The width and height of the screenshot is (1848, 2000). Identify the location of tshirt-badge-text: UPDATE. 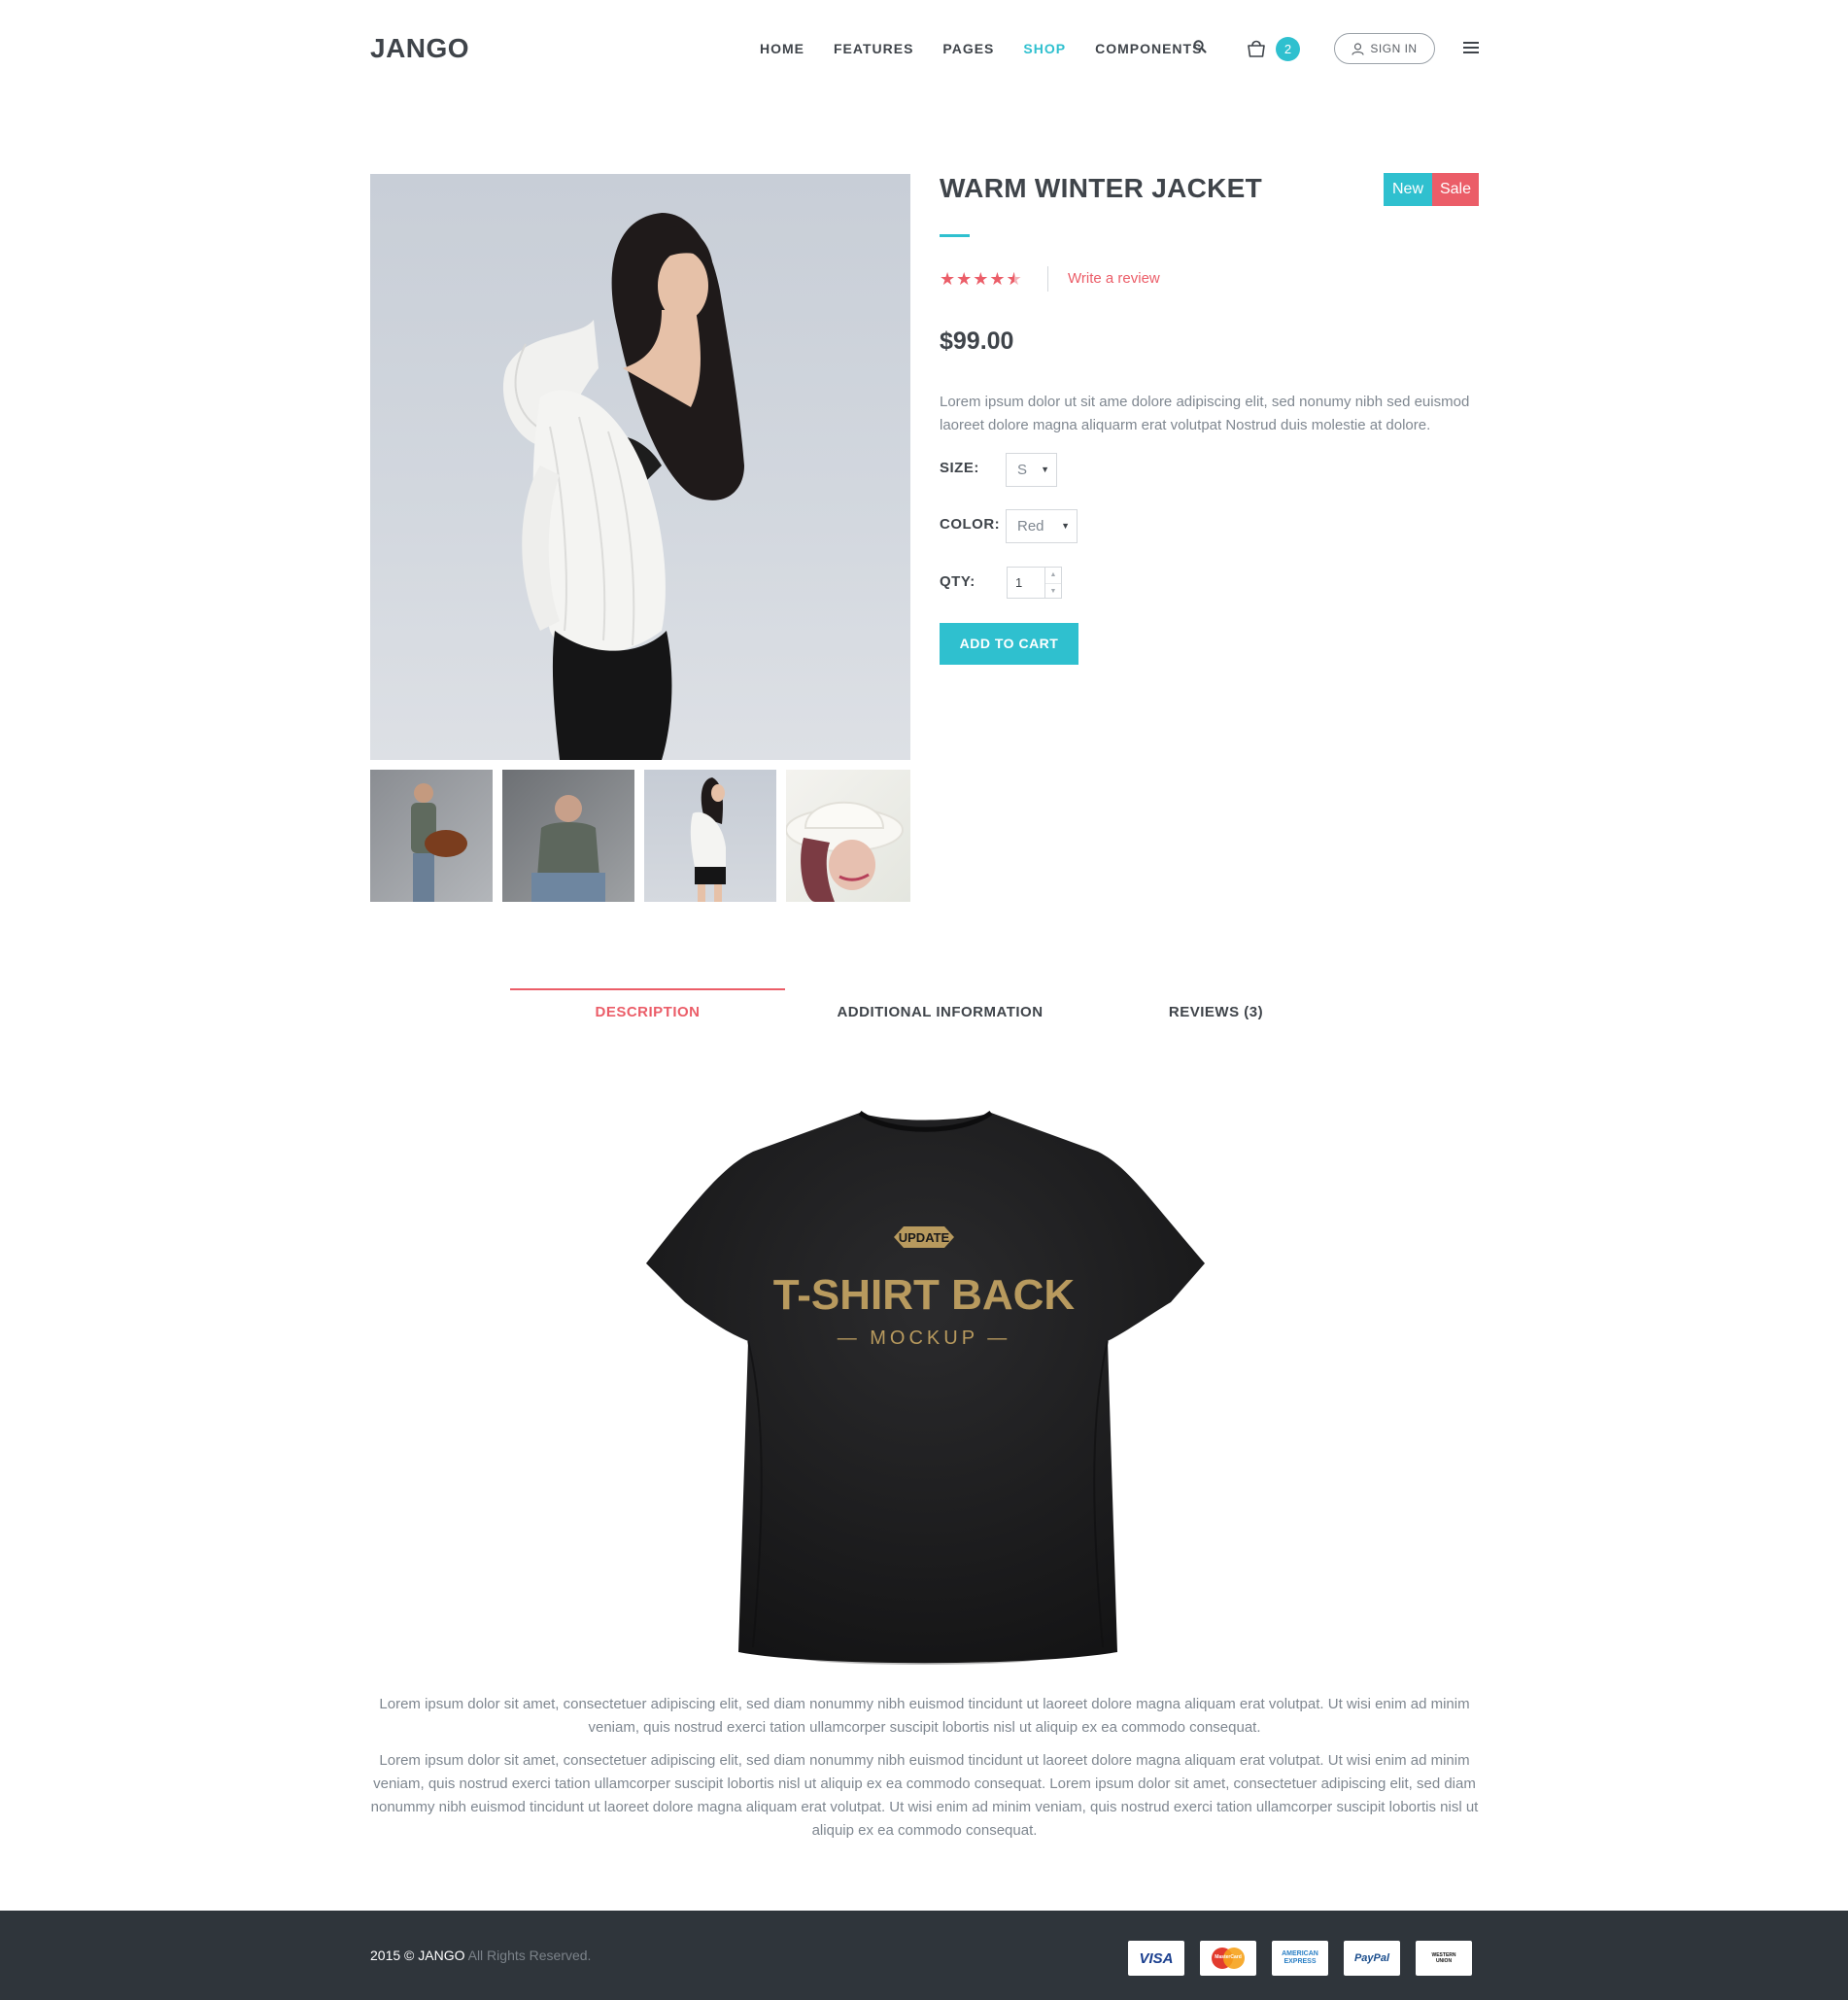
(924, 1237).